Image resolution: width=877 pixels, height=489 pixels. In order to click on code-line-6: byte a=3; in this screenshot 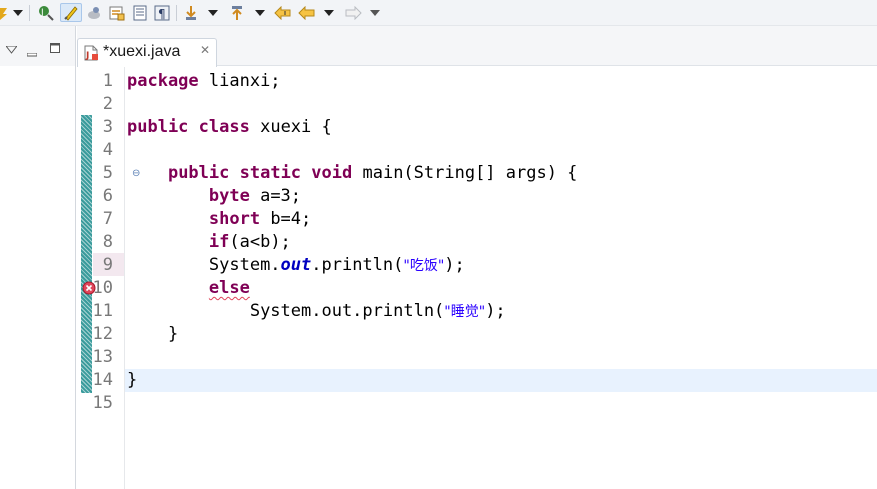, I will do `click(255, 196)`.